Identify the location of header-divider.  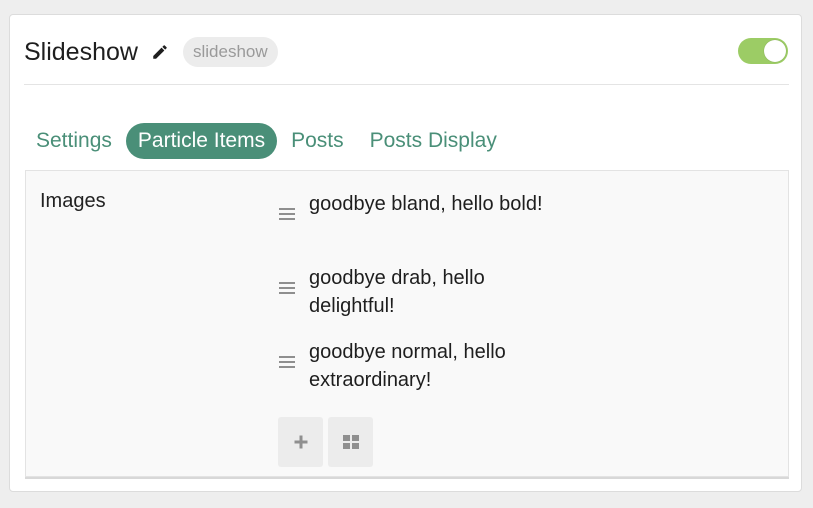
(406, 84).